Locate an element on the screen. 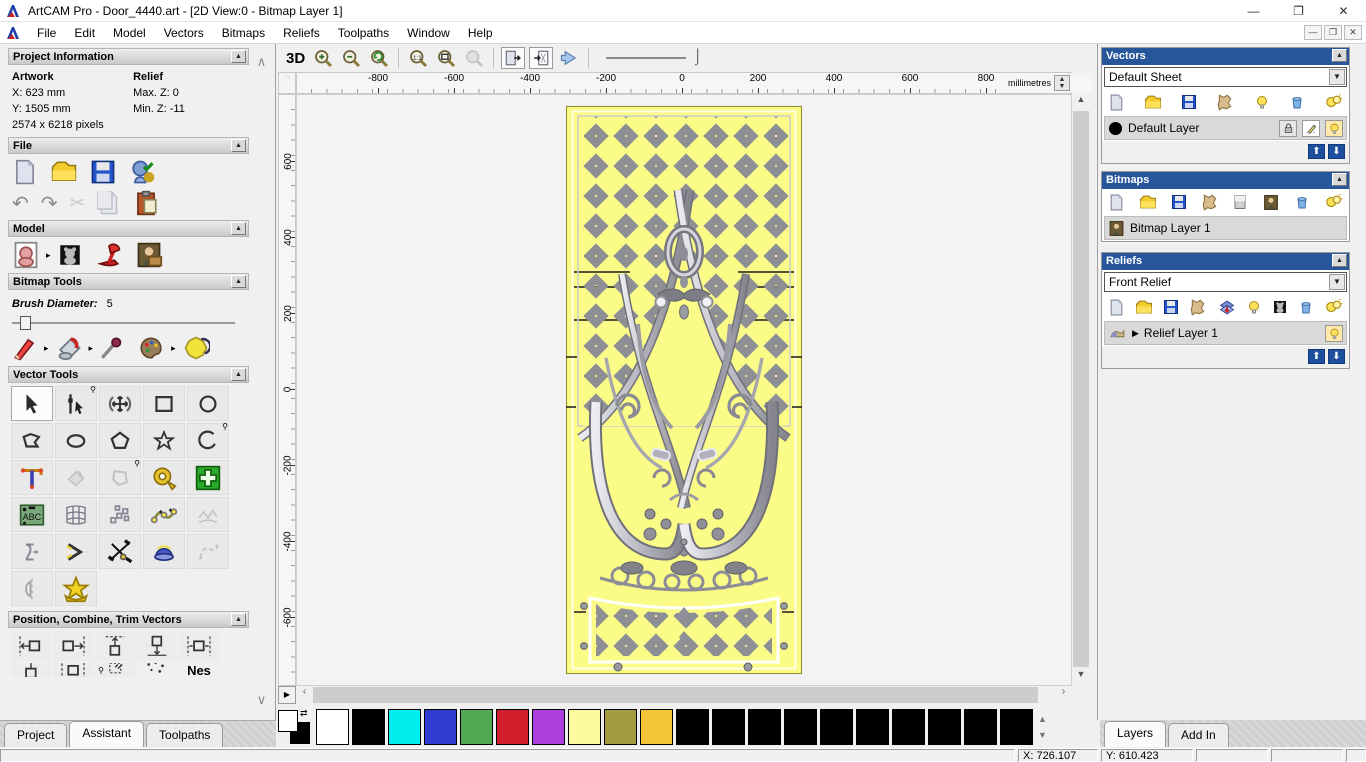  open-model-icon is located at coordinates (64, 172).